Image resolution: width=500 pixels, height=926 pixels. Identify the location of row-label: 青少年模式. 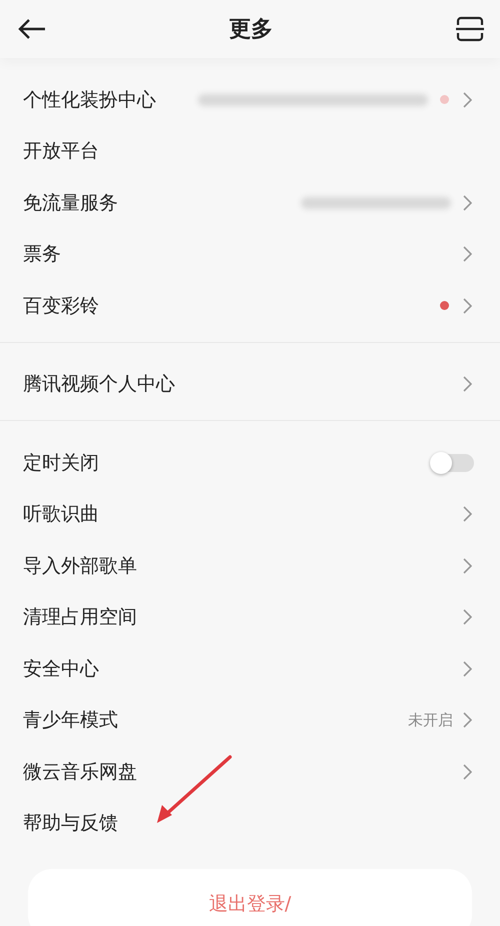
(71, 721).